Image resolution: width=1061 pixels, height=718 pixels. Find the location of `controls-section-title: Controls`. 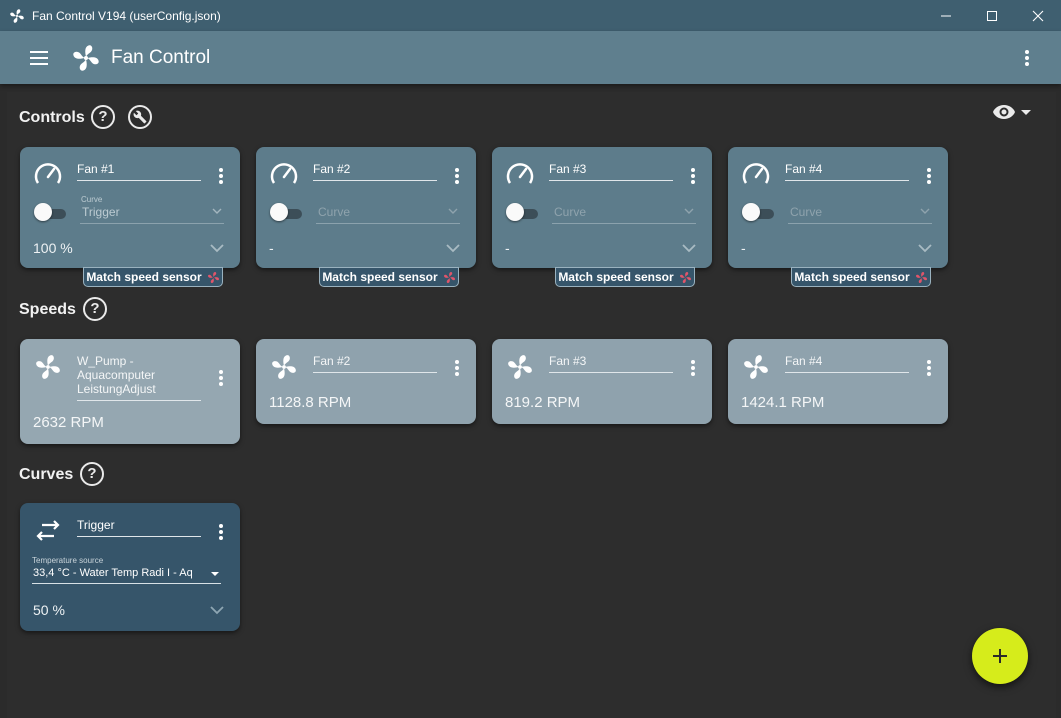

controls-section-title: Controls is located at coordinates (52, 117).